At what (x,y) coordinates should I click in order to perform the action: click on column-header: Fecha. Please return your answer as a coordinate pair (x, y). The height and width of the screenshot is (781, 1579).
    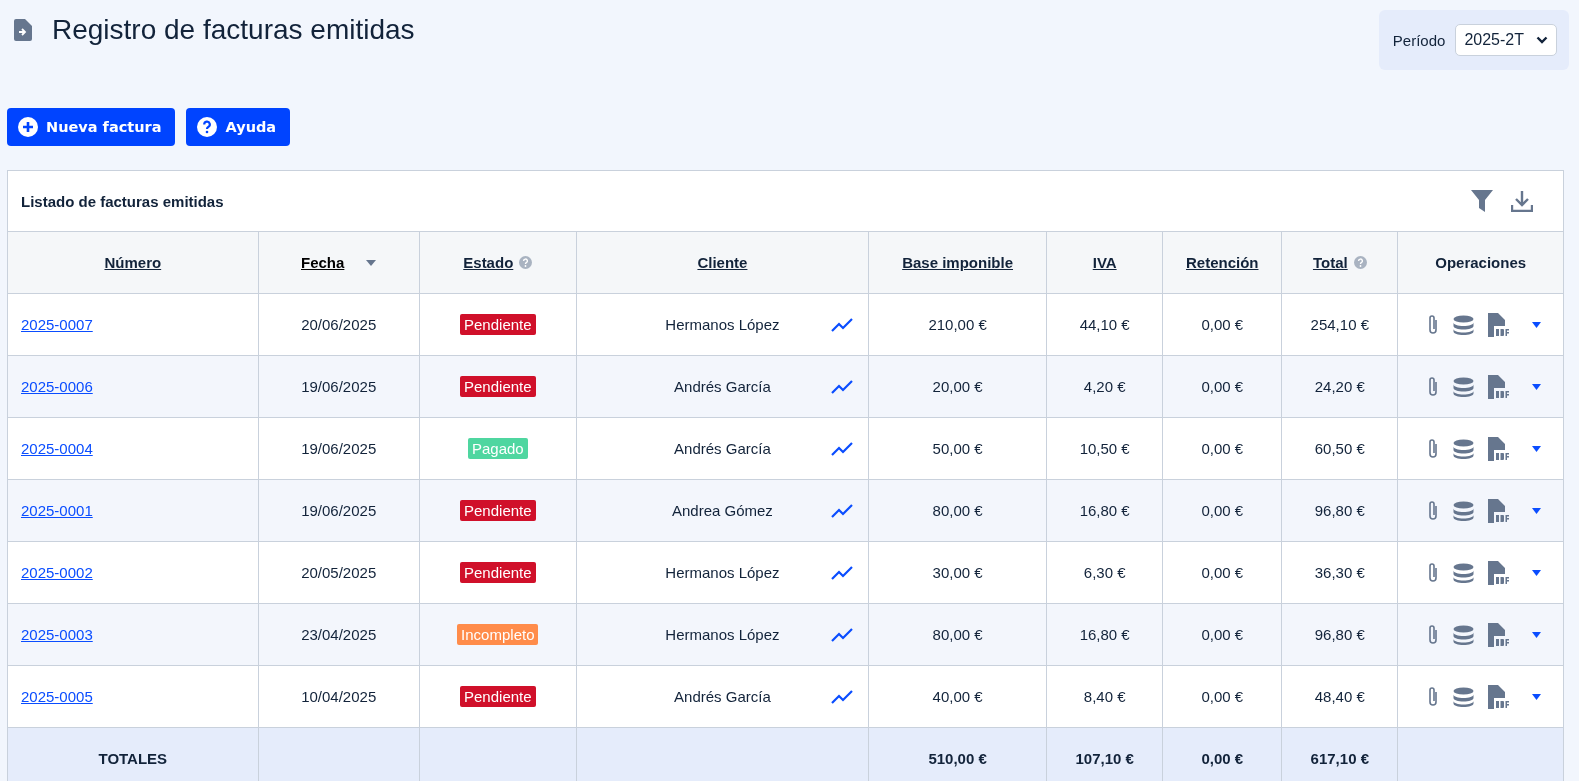
    Looking at the image, I should click on (323, 262).